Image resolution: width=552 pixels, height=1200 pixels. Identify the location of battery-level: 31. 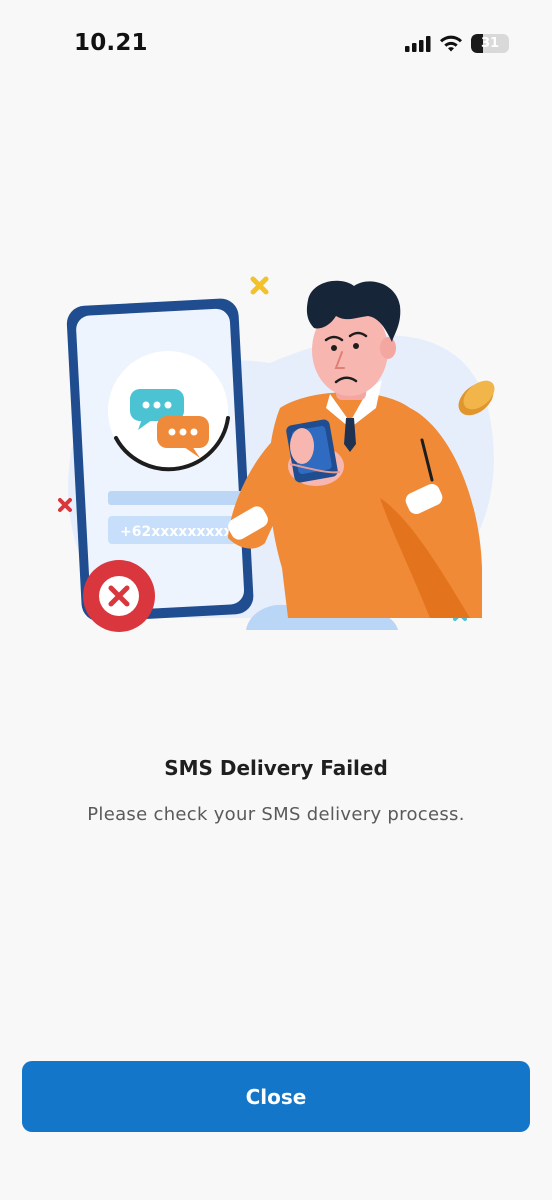
(490, 43).